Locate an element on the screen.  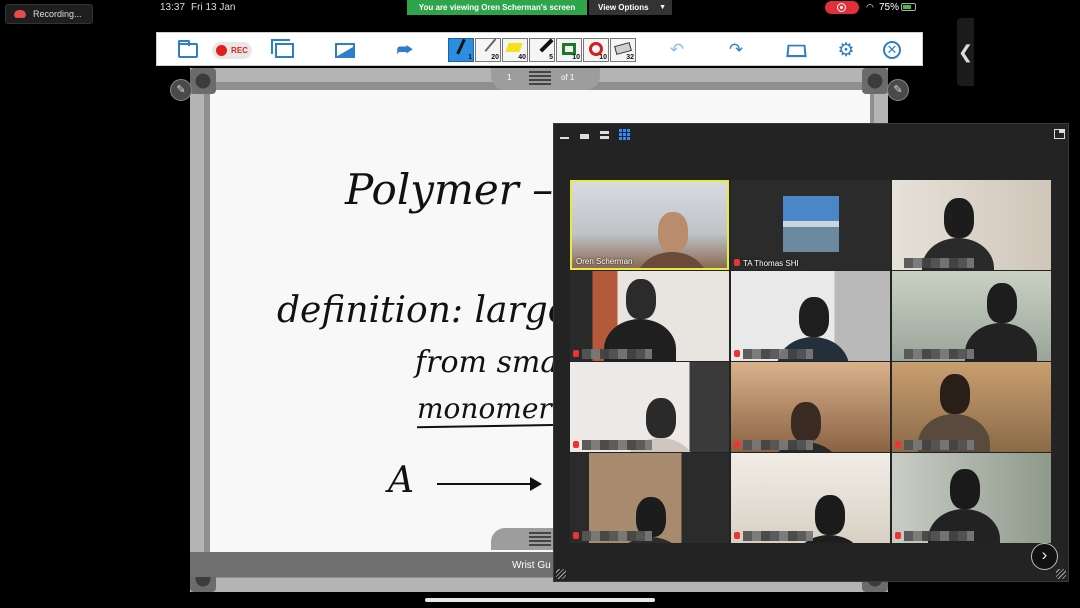
highlighter-size: 40 is located at coordinates (522, 57).